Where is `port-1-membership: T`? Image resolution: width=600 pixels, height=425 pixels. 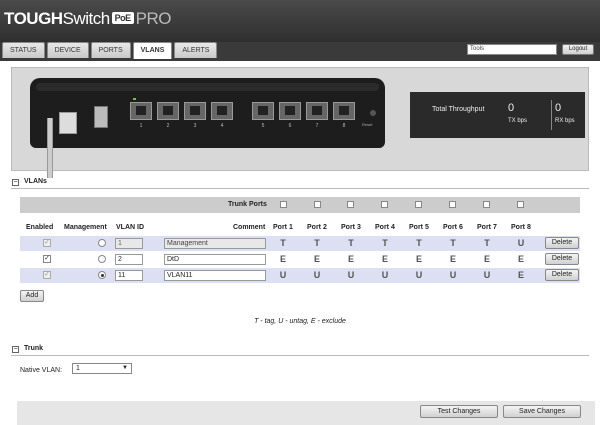 port-1-membership: T is located at coordinates (283, 243).